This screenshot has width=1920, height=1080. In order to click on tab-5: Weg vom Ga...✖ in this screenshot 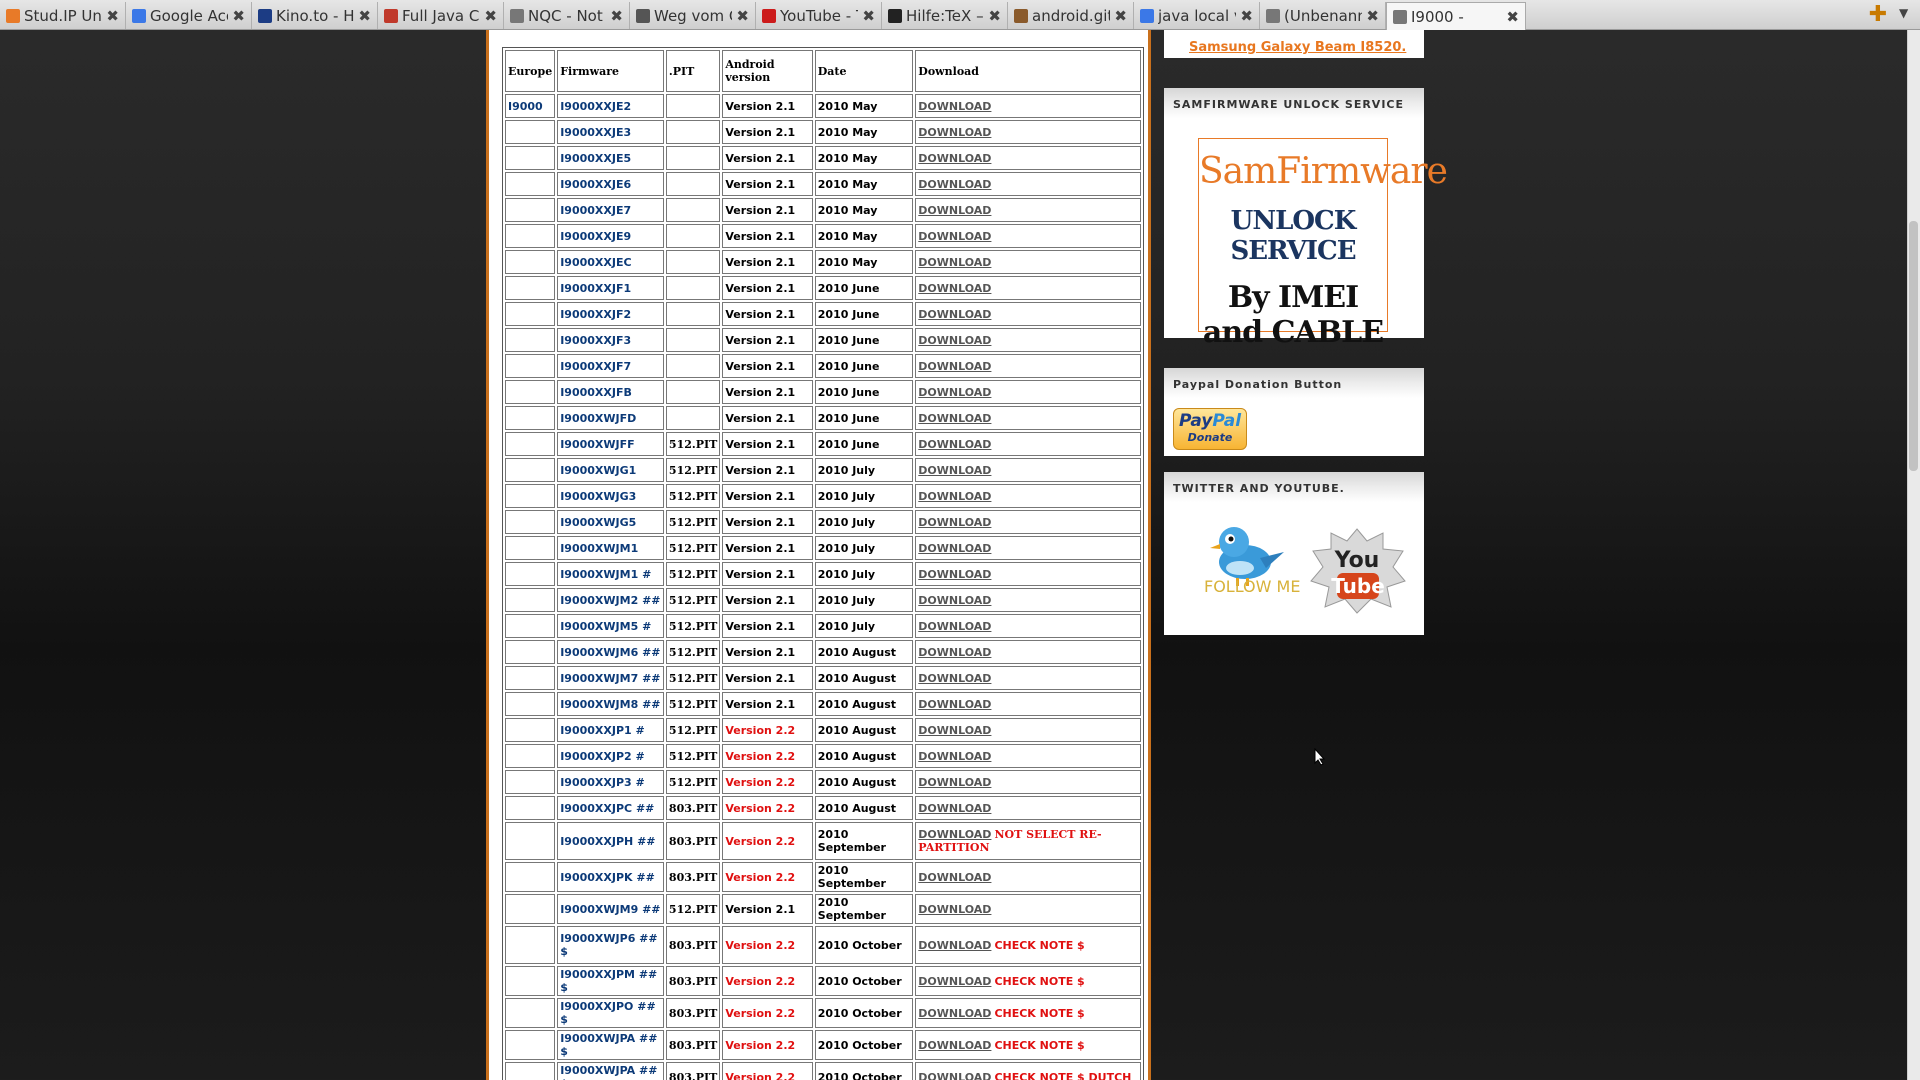, I will do `click(693, 15)`.